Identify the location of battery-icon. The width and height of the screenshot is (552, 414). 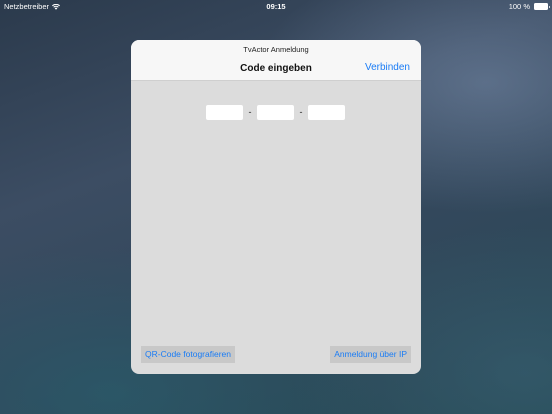
(542, 6).